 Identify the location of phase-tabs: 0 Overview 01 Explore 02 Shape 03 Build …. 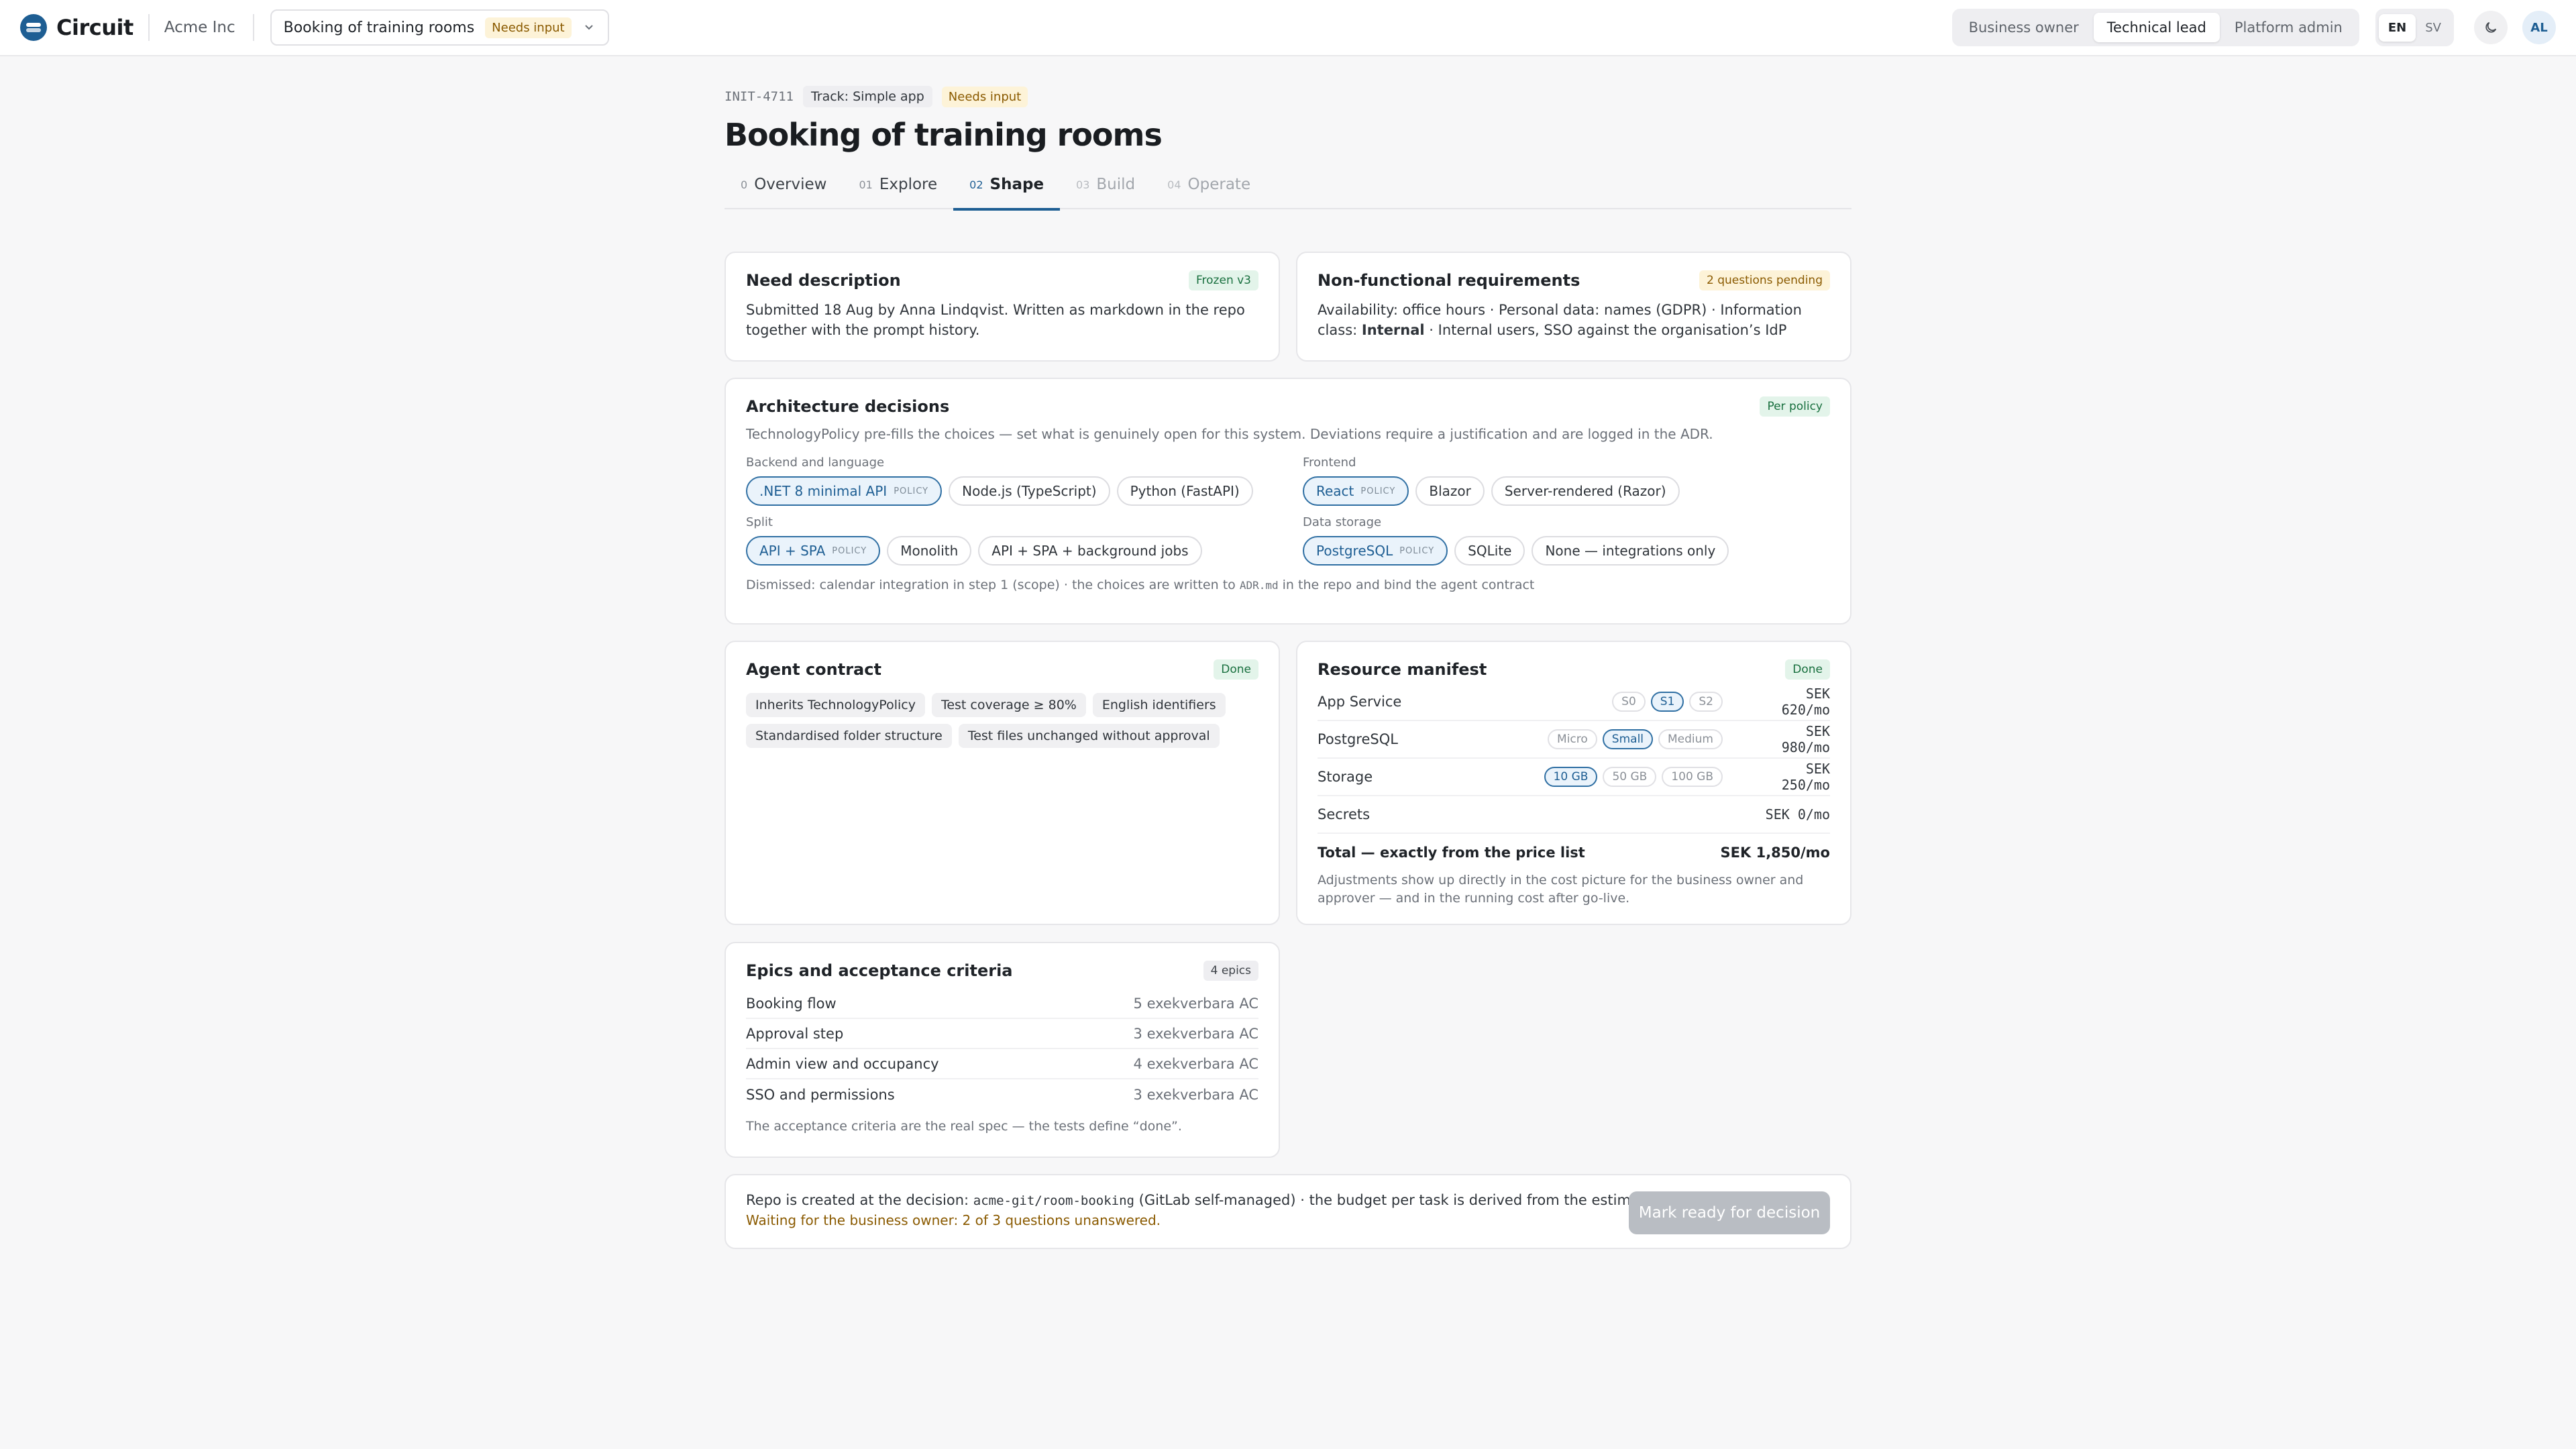
(1287, 193).